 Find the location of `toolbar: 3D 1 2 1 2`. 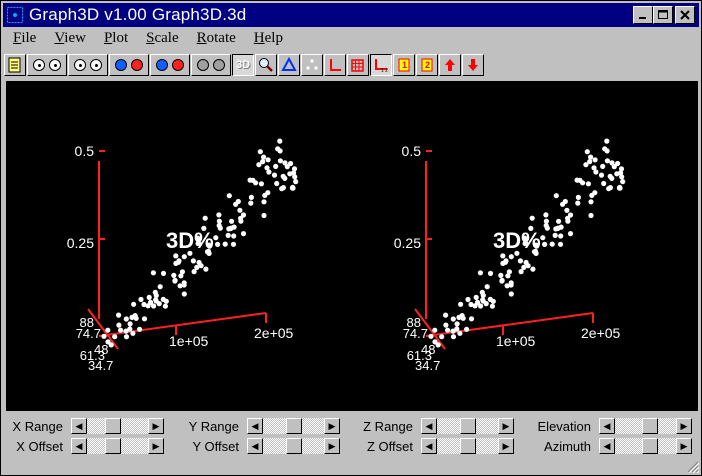

toolbar: 3D 1 2 1 2 is located at coordinates (351, 65).